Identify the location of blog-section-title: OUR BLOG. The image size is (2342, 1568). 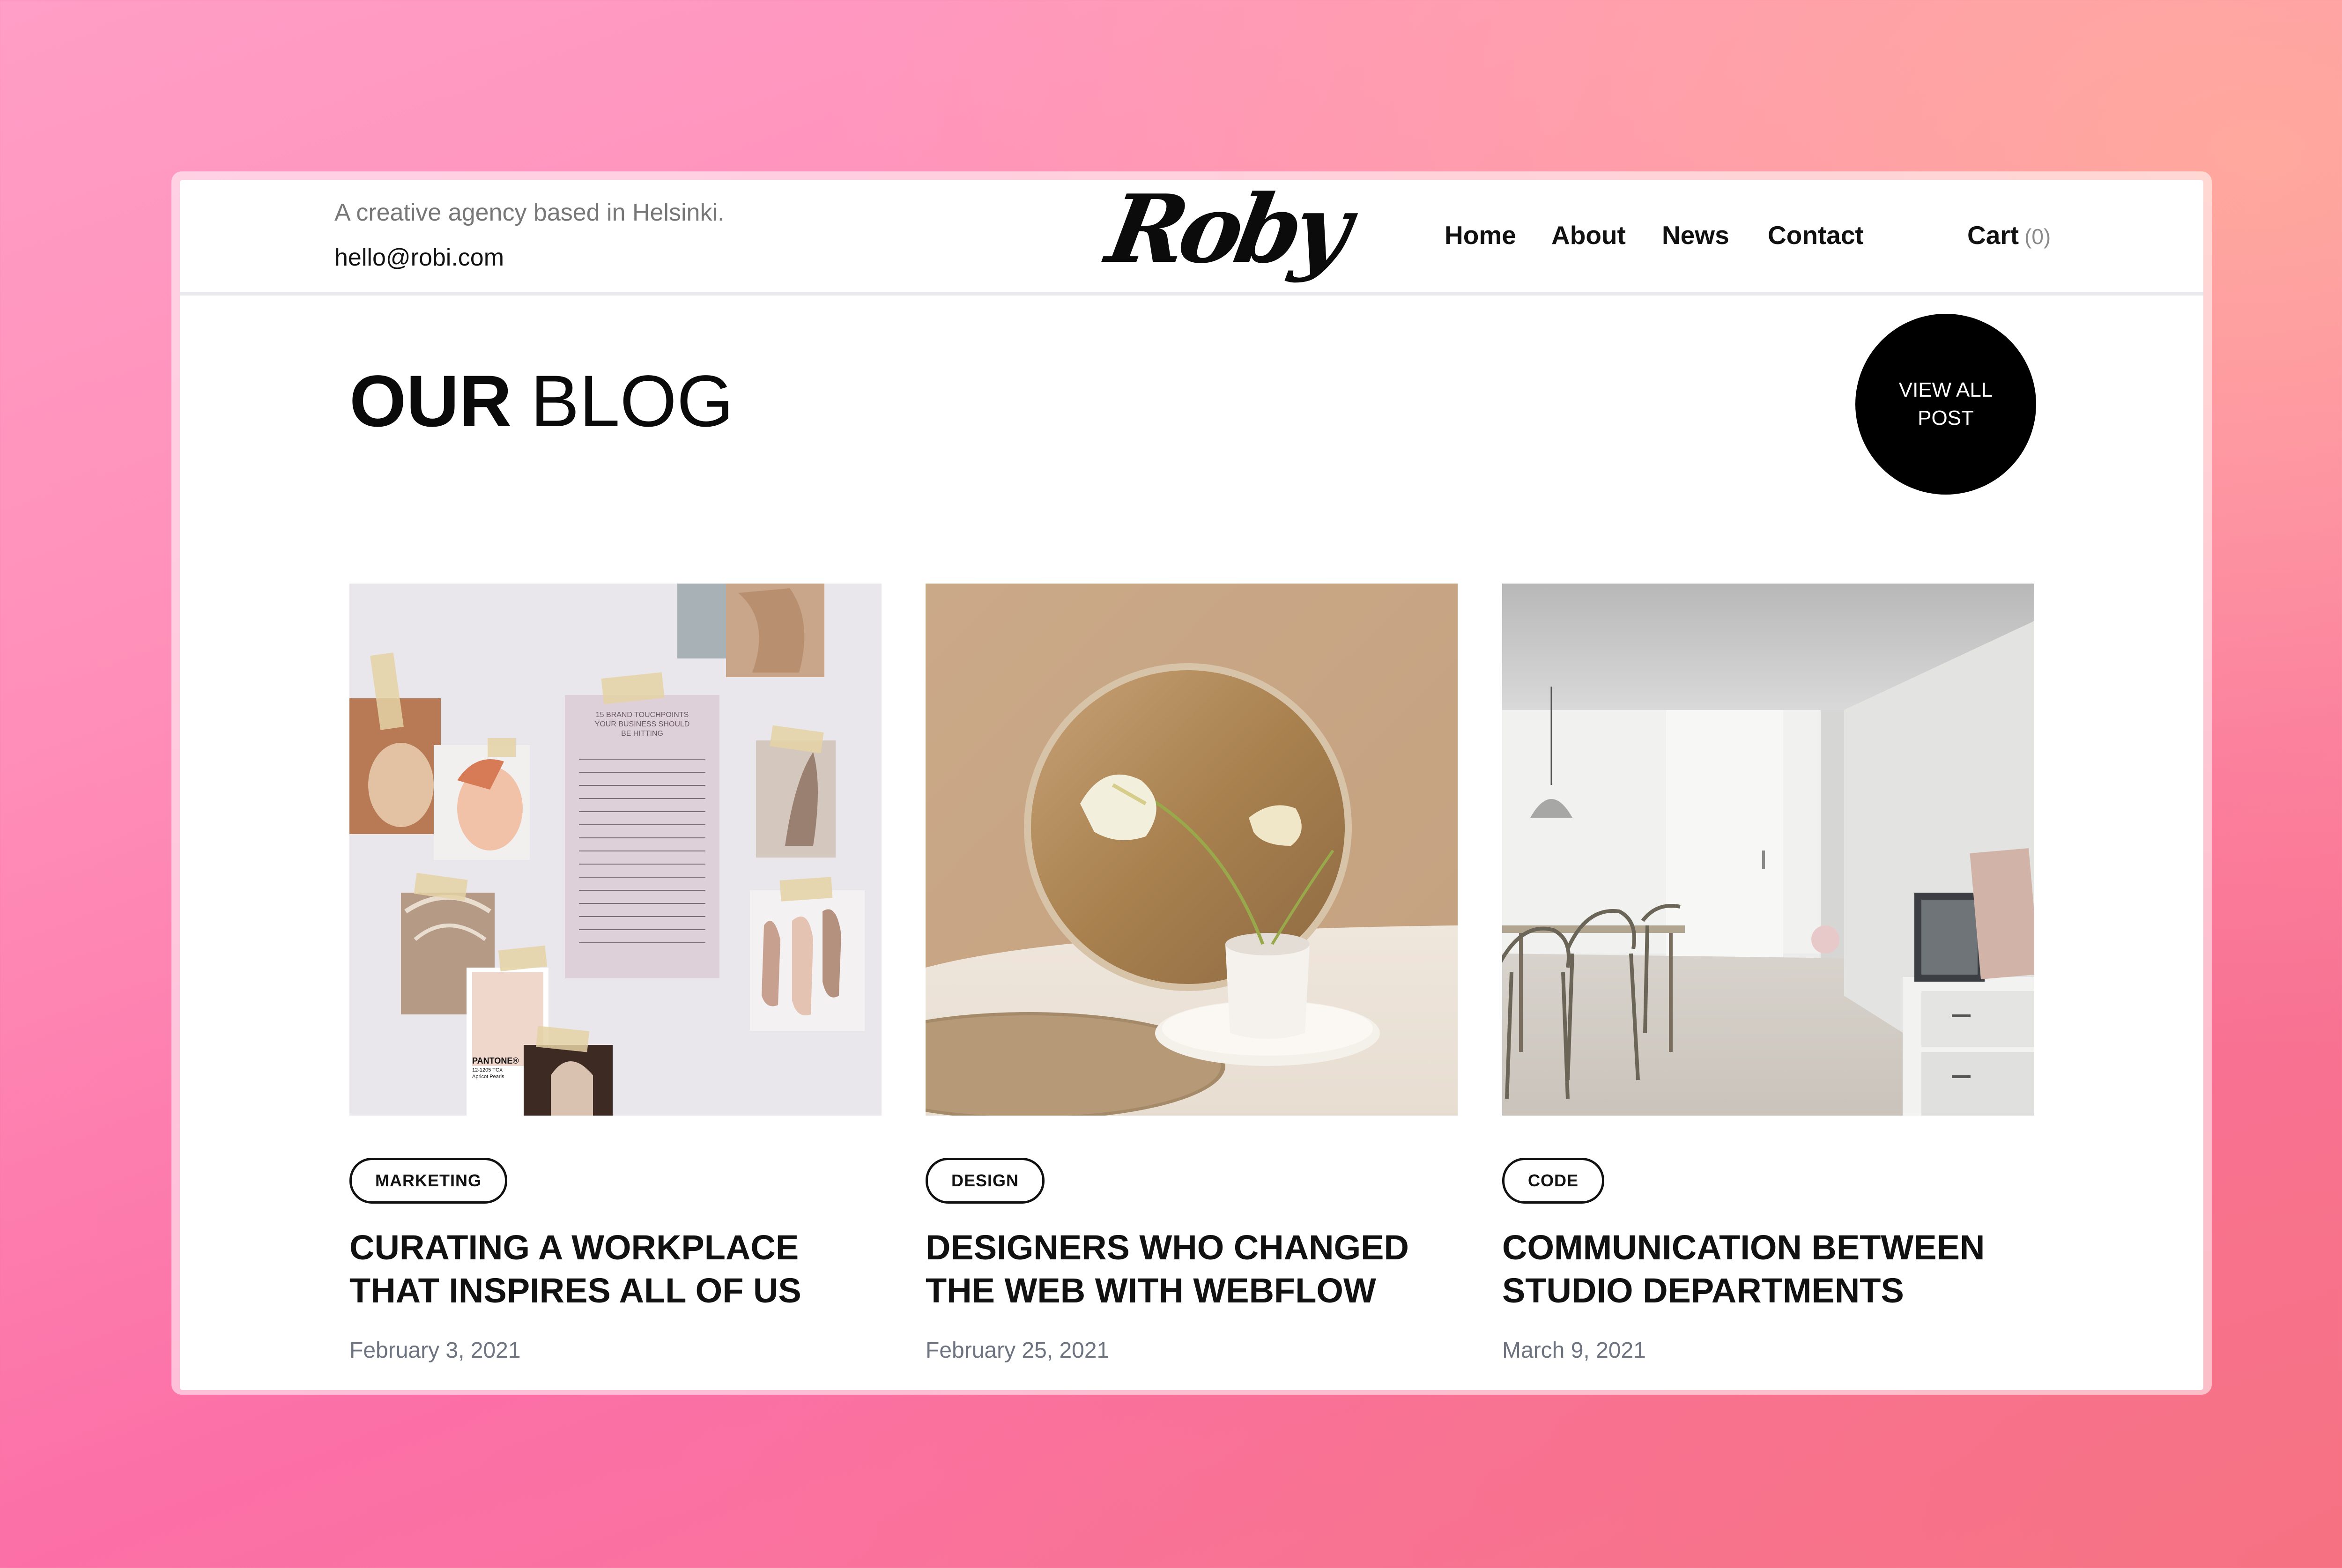
(541, 401).